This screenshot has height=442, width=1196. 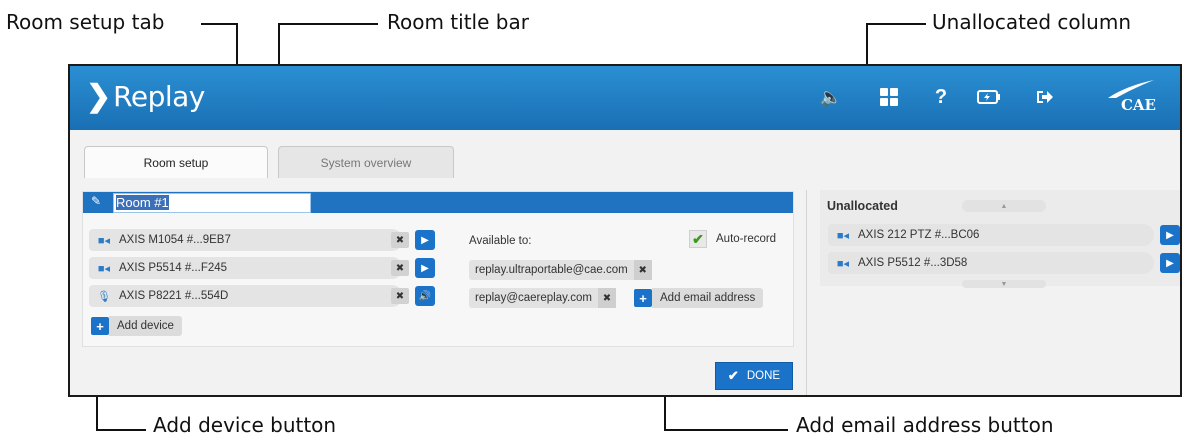 What do you see at coordinates (500, 241) in the screenshot?
I see `available-to-label: Available to:` at bounding box center [500, 241].